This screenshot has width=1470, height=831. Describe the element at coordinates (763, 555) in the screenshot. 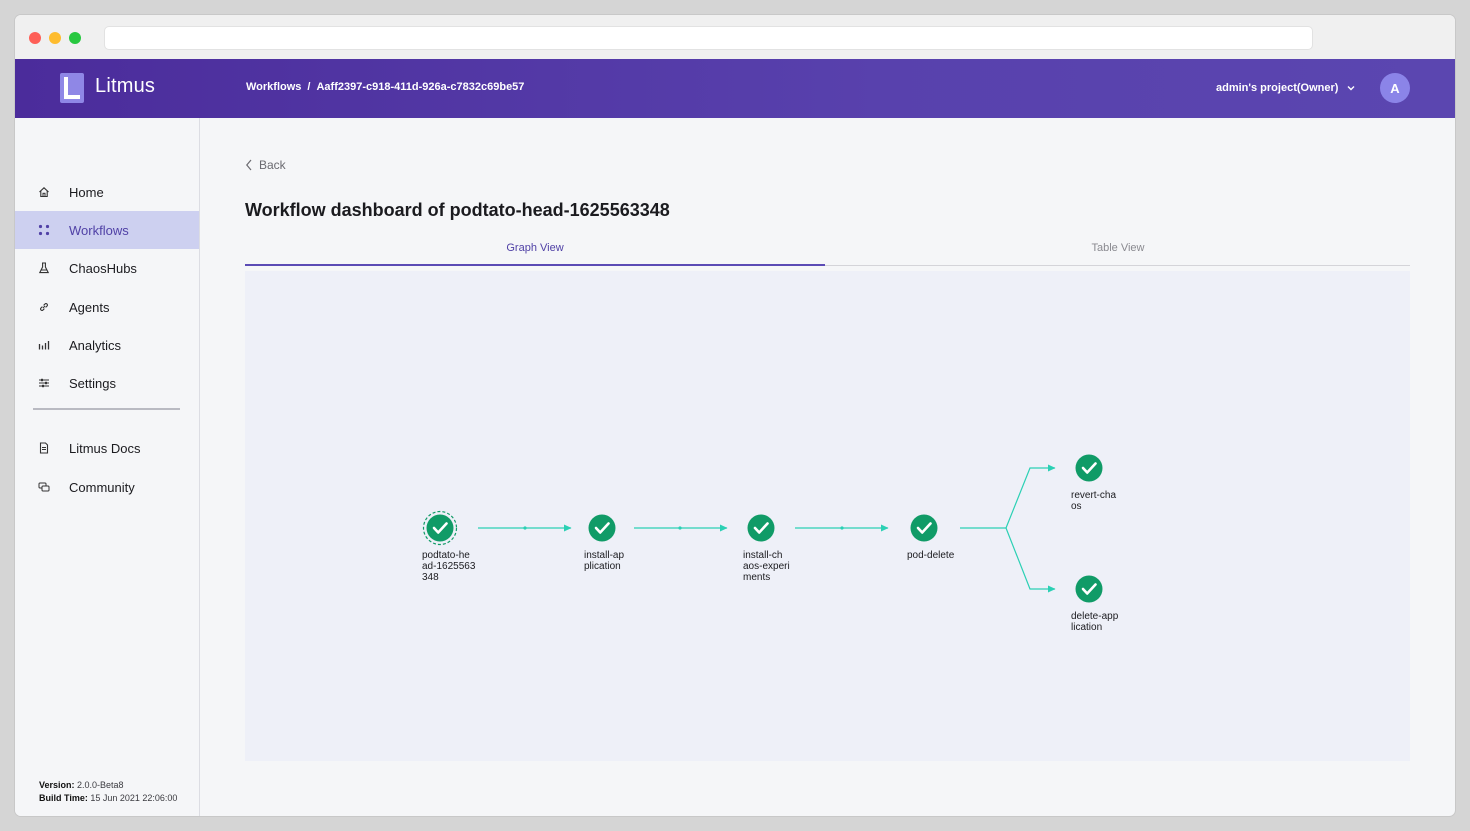

I see `graph-node-label-line: install-ch` at that location.